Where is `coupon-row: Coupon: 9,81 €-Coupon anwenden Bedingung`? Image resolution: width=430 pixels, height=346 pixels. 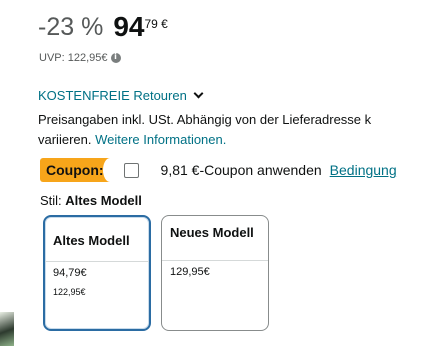 coupon-row: Coupon: 9,81 €-Coupon anwenden Bedingung is located at coordinates (218, 170).